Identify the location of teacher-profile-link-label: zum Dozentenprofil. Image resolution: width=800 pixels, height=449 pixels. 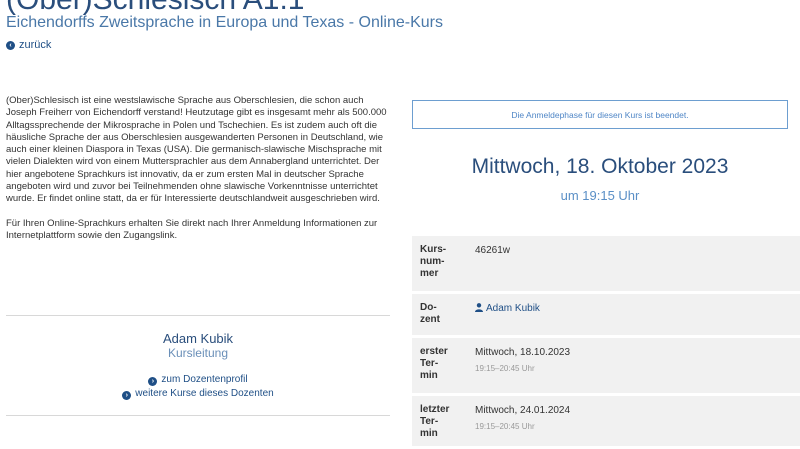
(204, 379).